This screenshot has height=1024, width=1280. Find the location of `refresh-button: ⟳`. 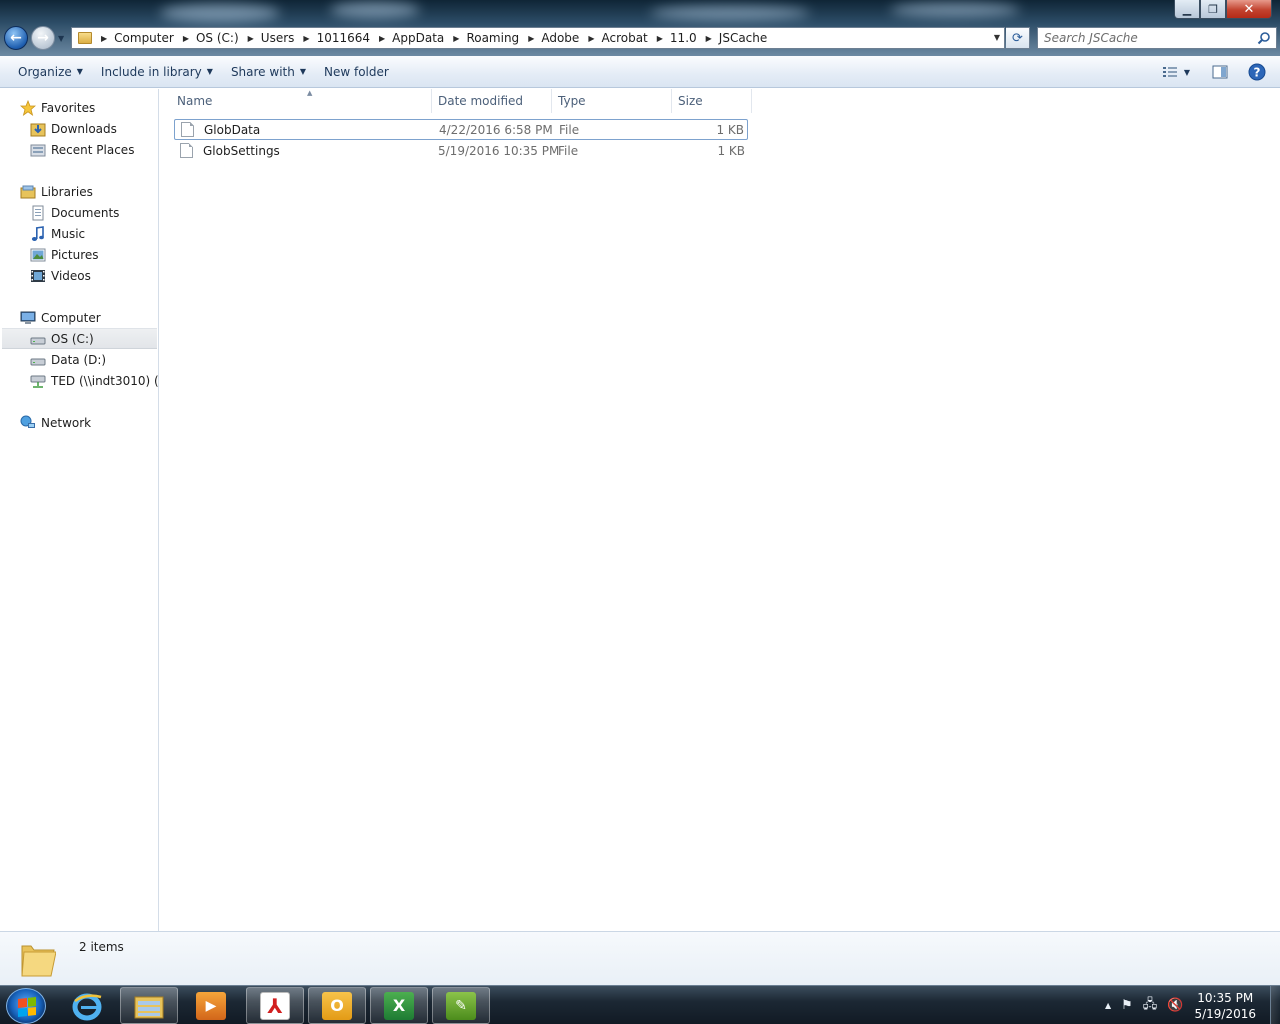

refresh-button: ⟳ is located at coordinates (1018, 38).